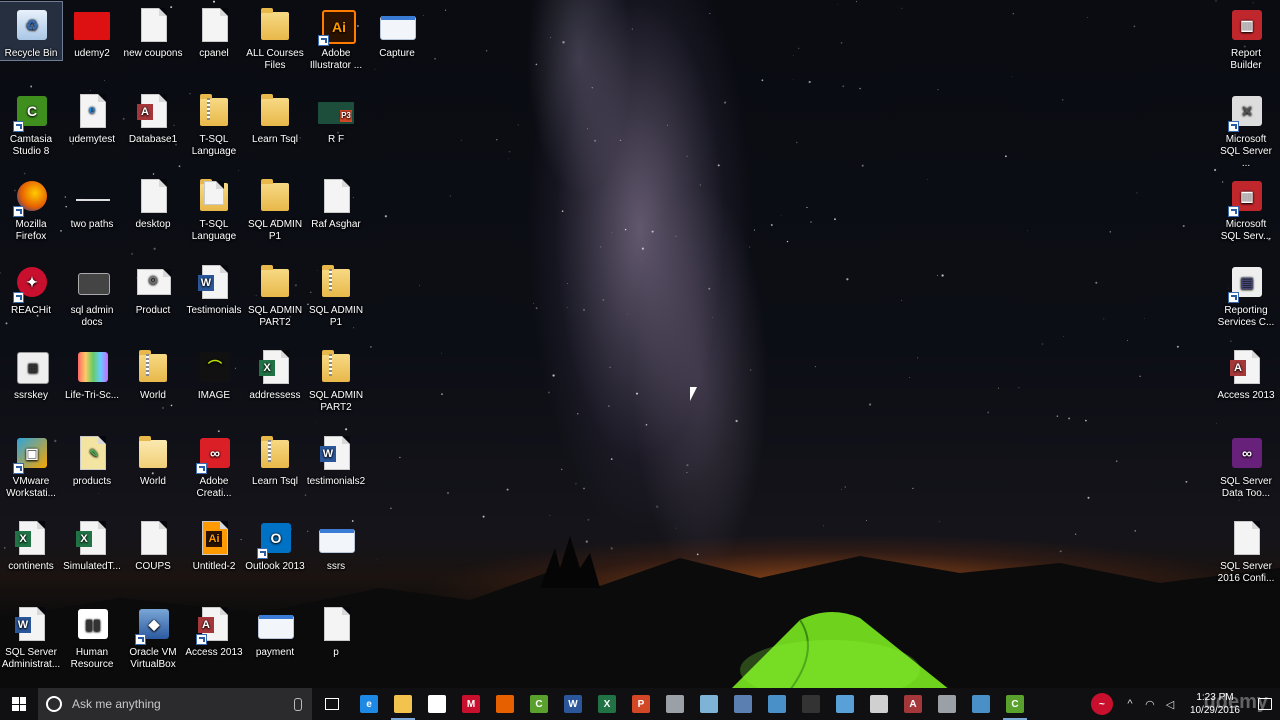 This screenshot has width=1280, height=720. Describe the element at coordinates (1015, 704) in the screenshot. I see `taskbar-app-camtasia-recorder: C` at that location.